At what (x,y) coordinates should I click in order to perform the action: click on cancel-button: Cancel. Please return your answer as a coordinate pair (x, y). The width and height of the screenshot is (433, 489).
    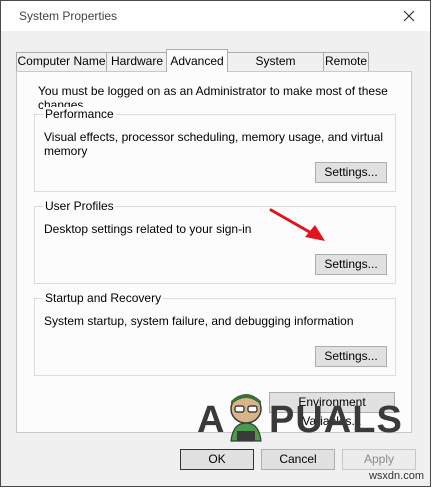
    Looking at the image, I should click on (298, 459).